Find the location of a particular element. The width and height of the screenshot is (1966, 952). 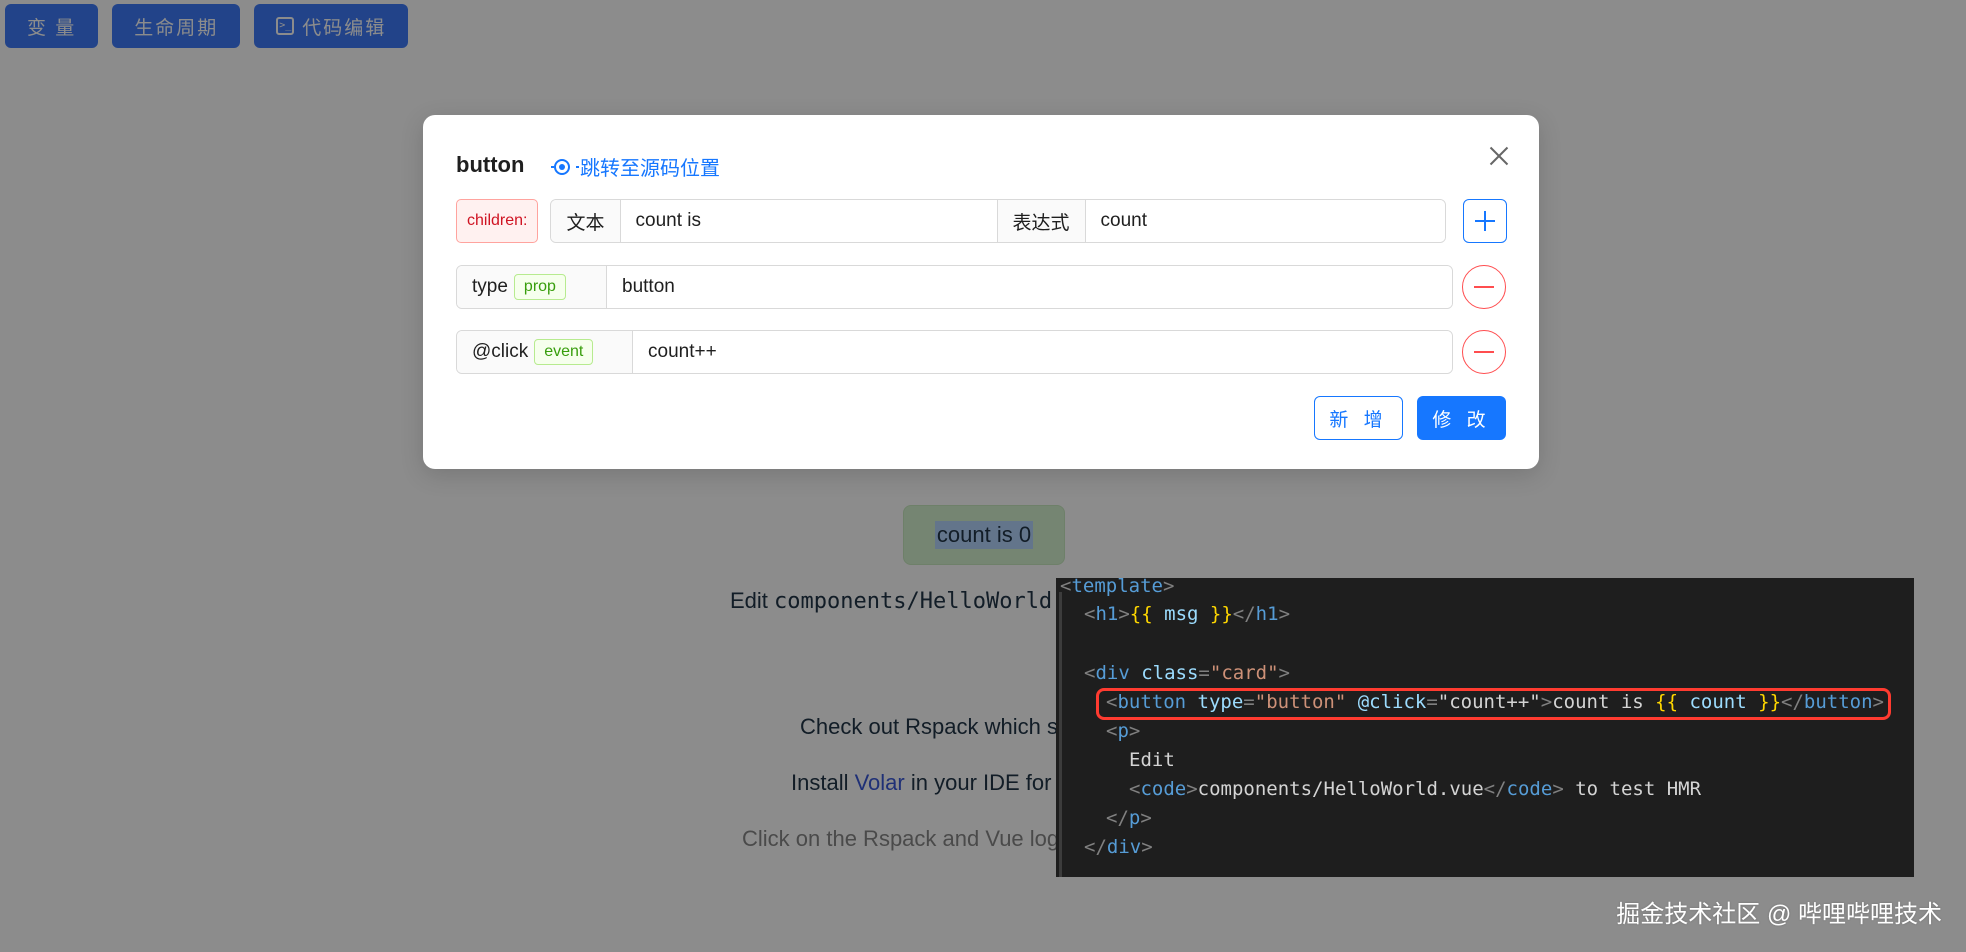

event-row: @click event count++ is located at coordinates (954, 352).